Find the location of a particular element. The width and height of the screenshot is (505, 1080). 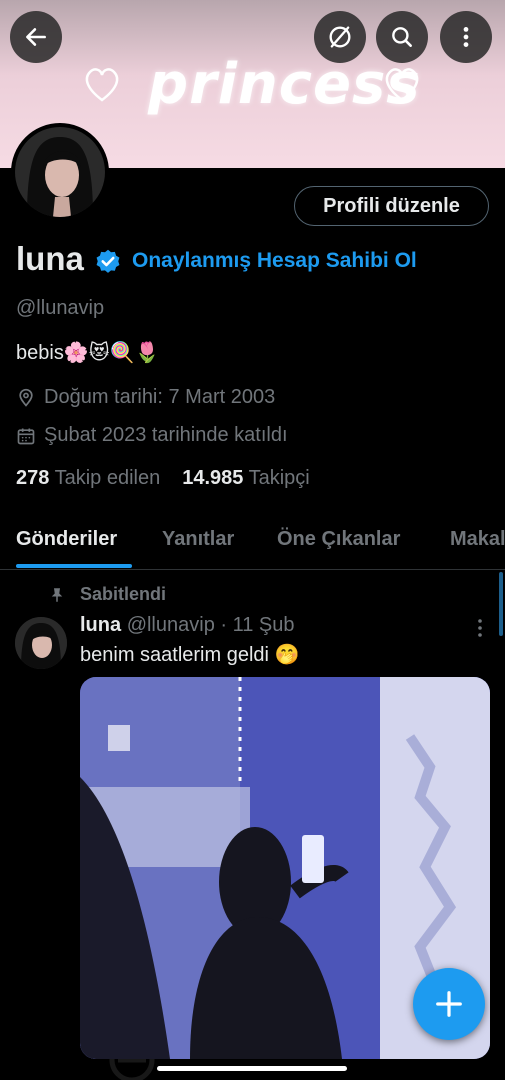

profile-name: luna is located at coordinates (50, 258).